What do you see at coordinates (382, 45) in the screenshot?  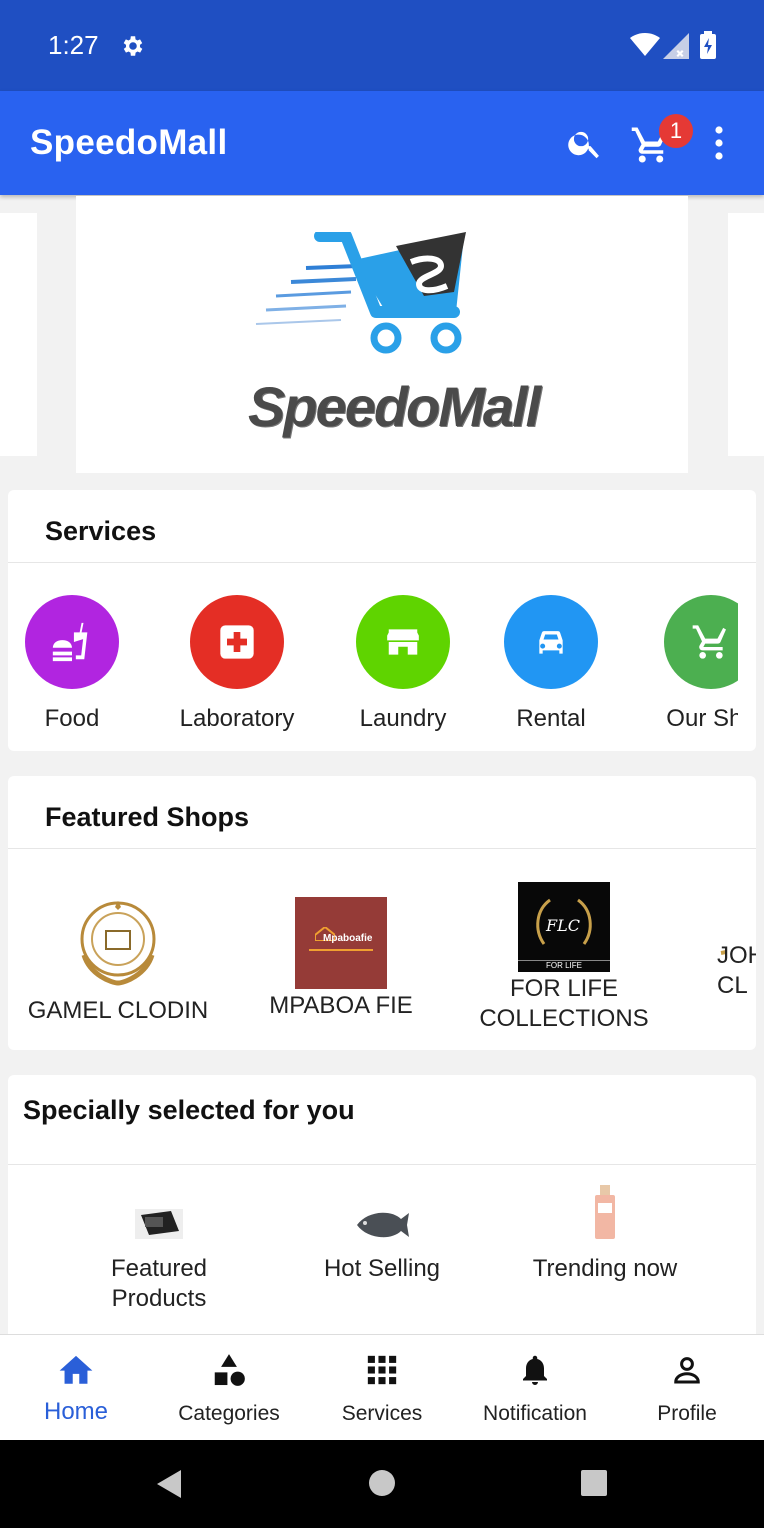 I see `status-bar: 1:27` at bounding box center [382, 45].